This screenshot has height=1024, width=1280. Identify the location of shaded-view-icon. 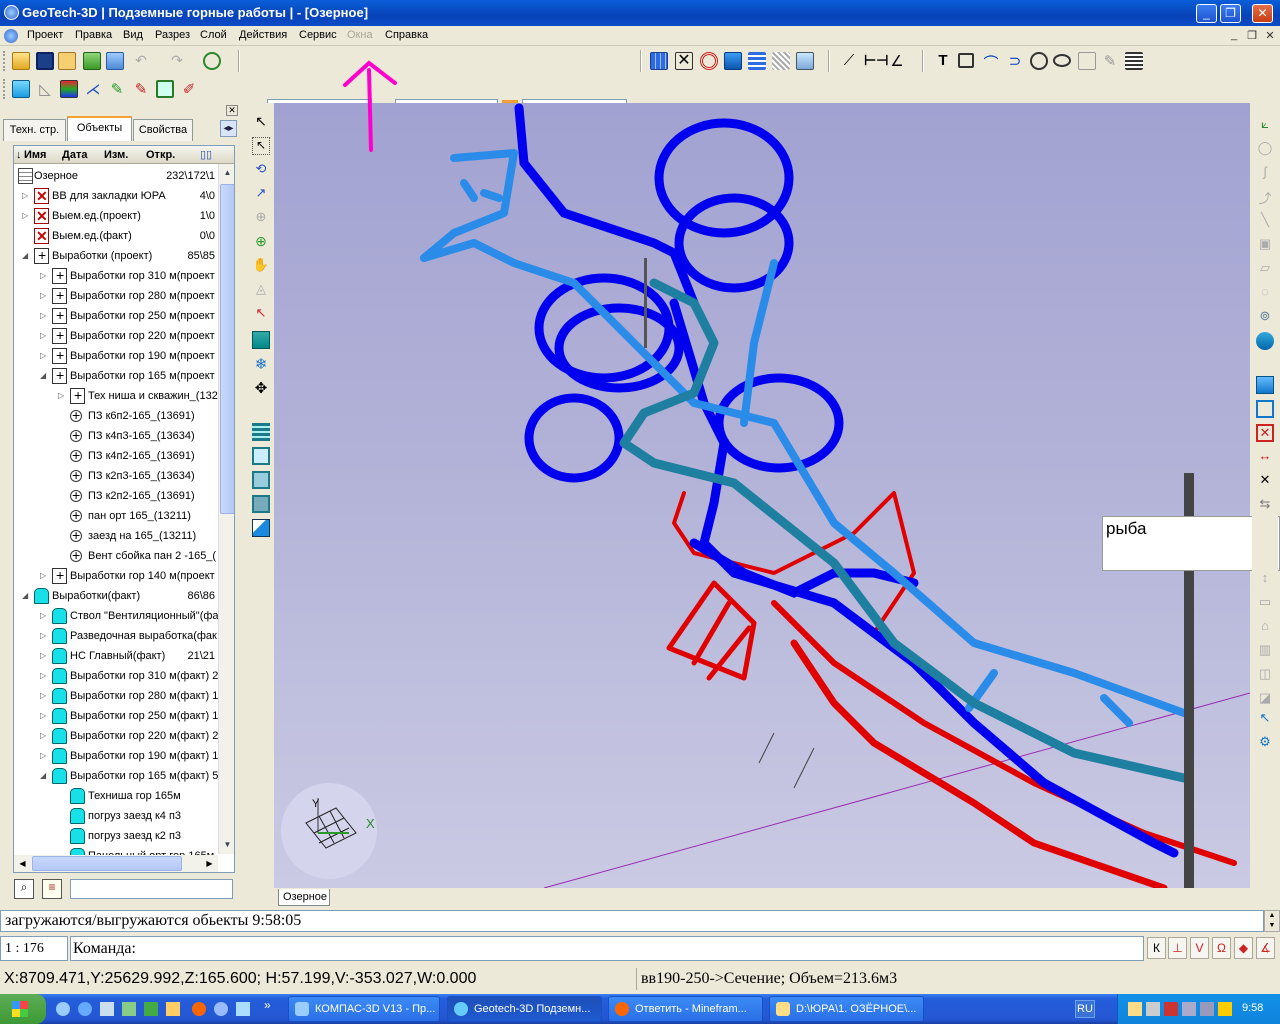
(1265, 385).